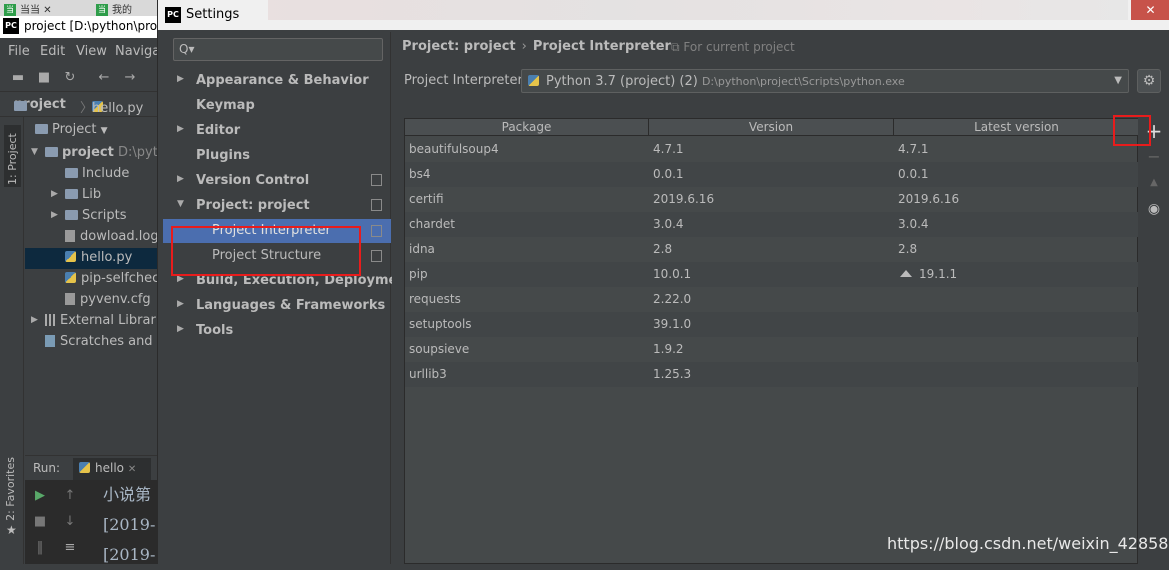 The width and height of the screenshot is (1169, 570). I want to click on sidebar-item: Plugins, so click(277, 156).